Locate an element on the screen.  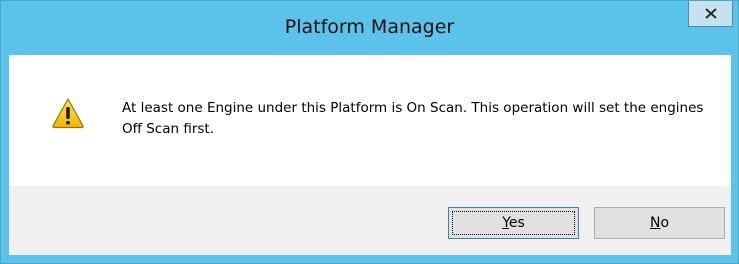
no-button-label: No is located at coordinates (659, 223).